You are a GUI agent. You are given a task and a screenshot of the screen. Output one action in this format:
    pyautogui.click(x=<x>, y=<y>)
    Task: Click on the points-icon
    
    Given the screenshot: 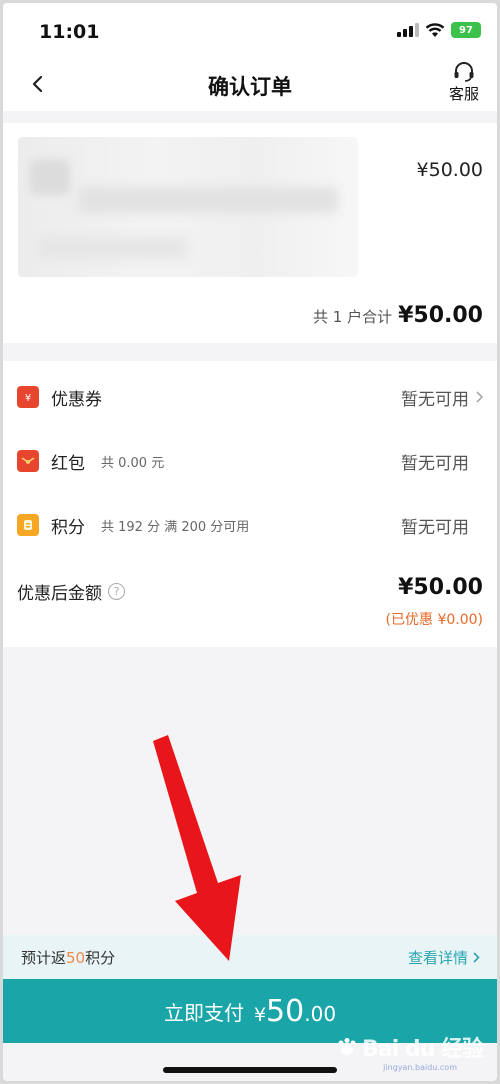 What is the action you would take?
    pyautogui.click(x=28, y=525)
    